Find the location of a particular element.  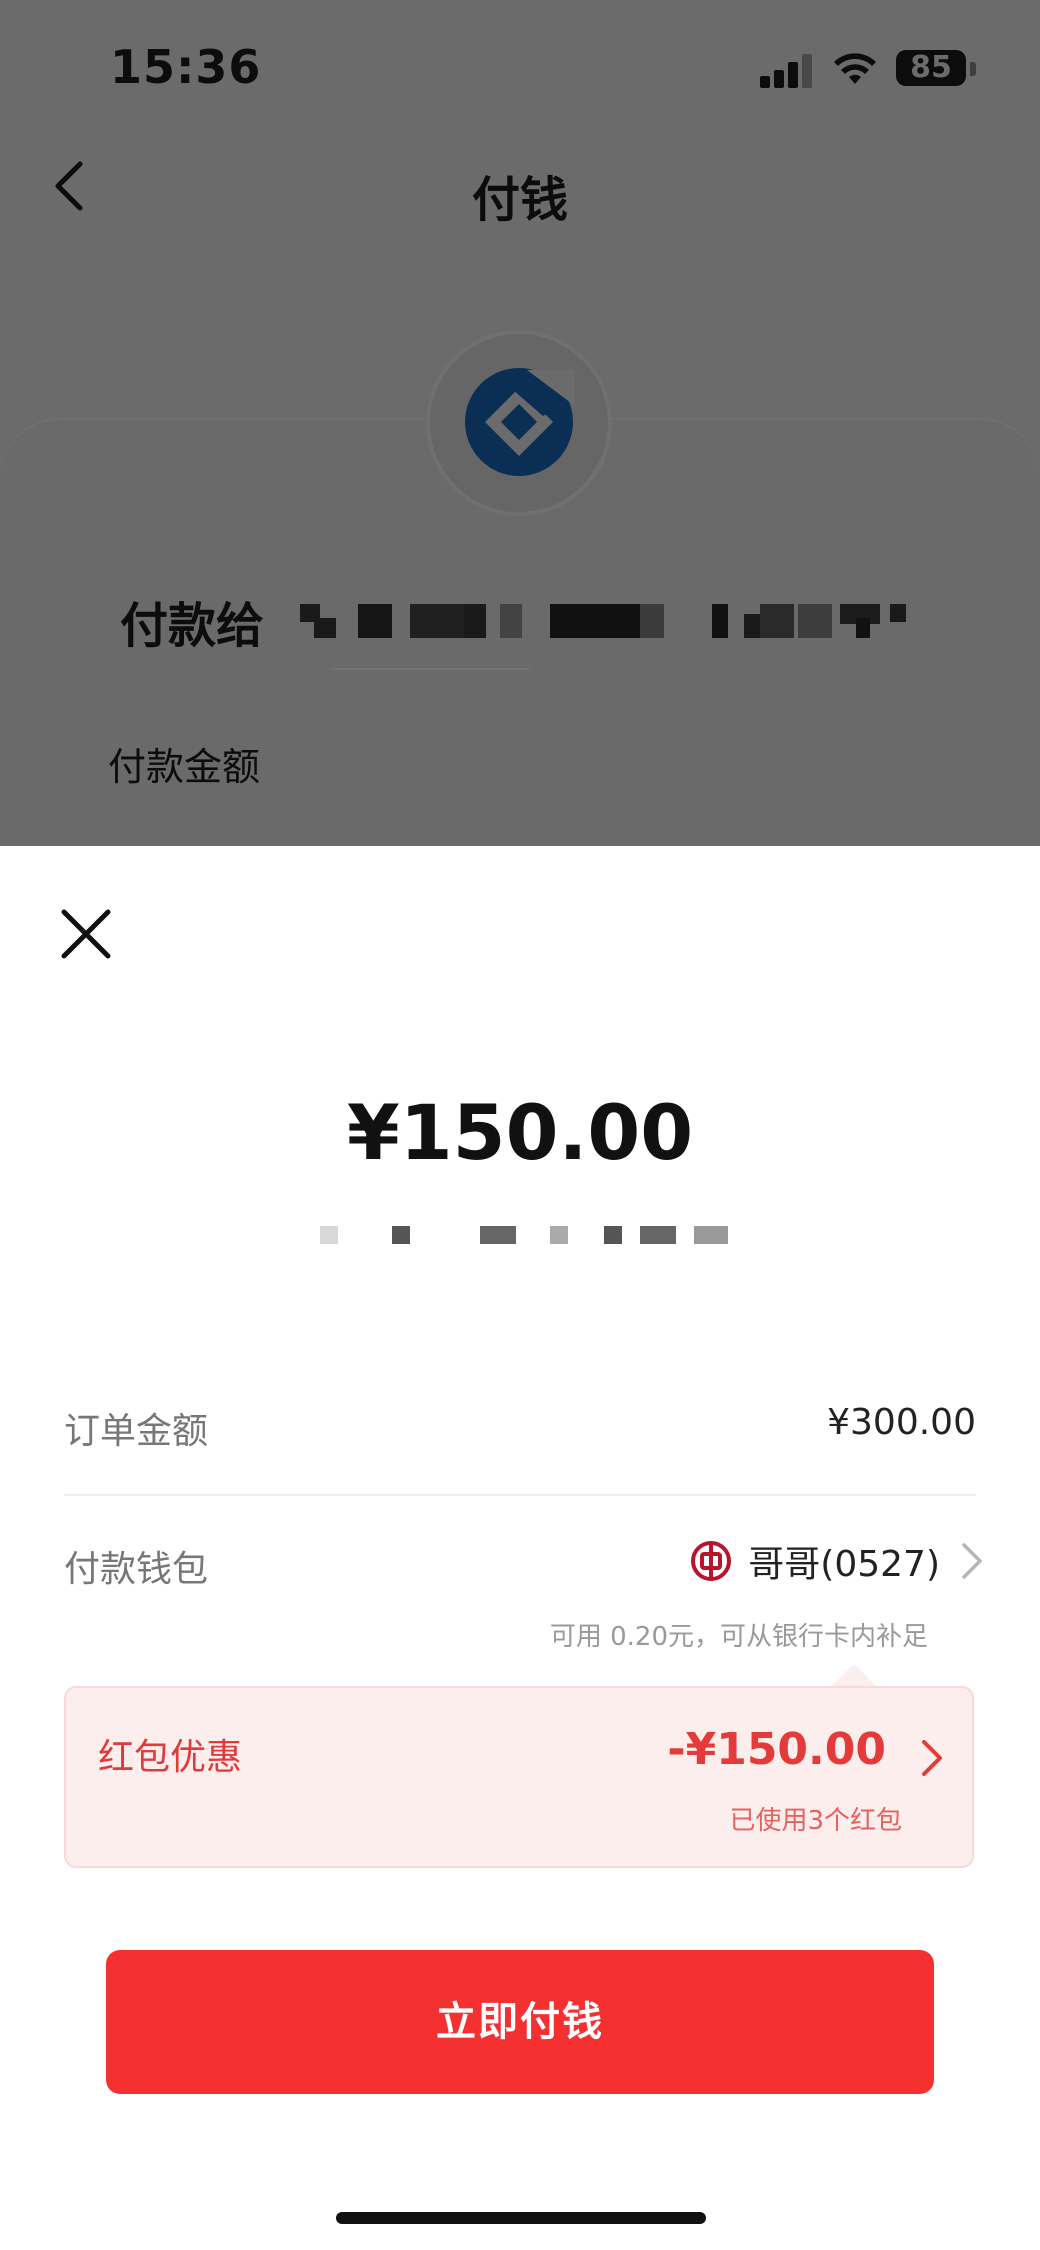

battery-icon: 85 is located at coordinates (931, 68).